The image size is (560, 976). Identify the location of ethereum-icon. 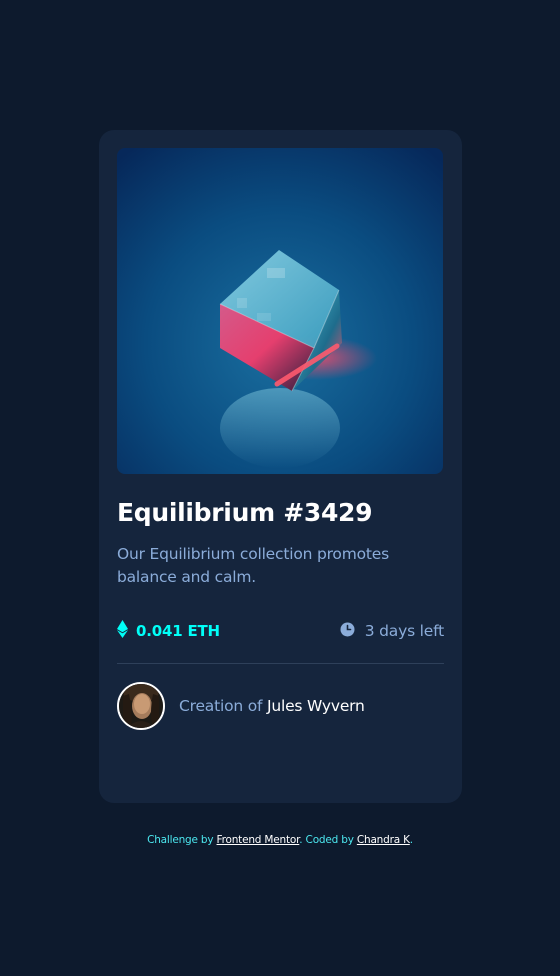
(122, 631).